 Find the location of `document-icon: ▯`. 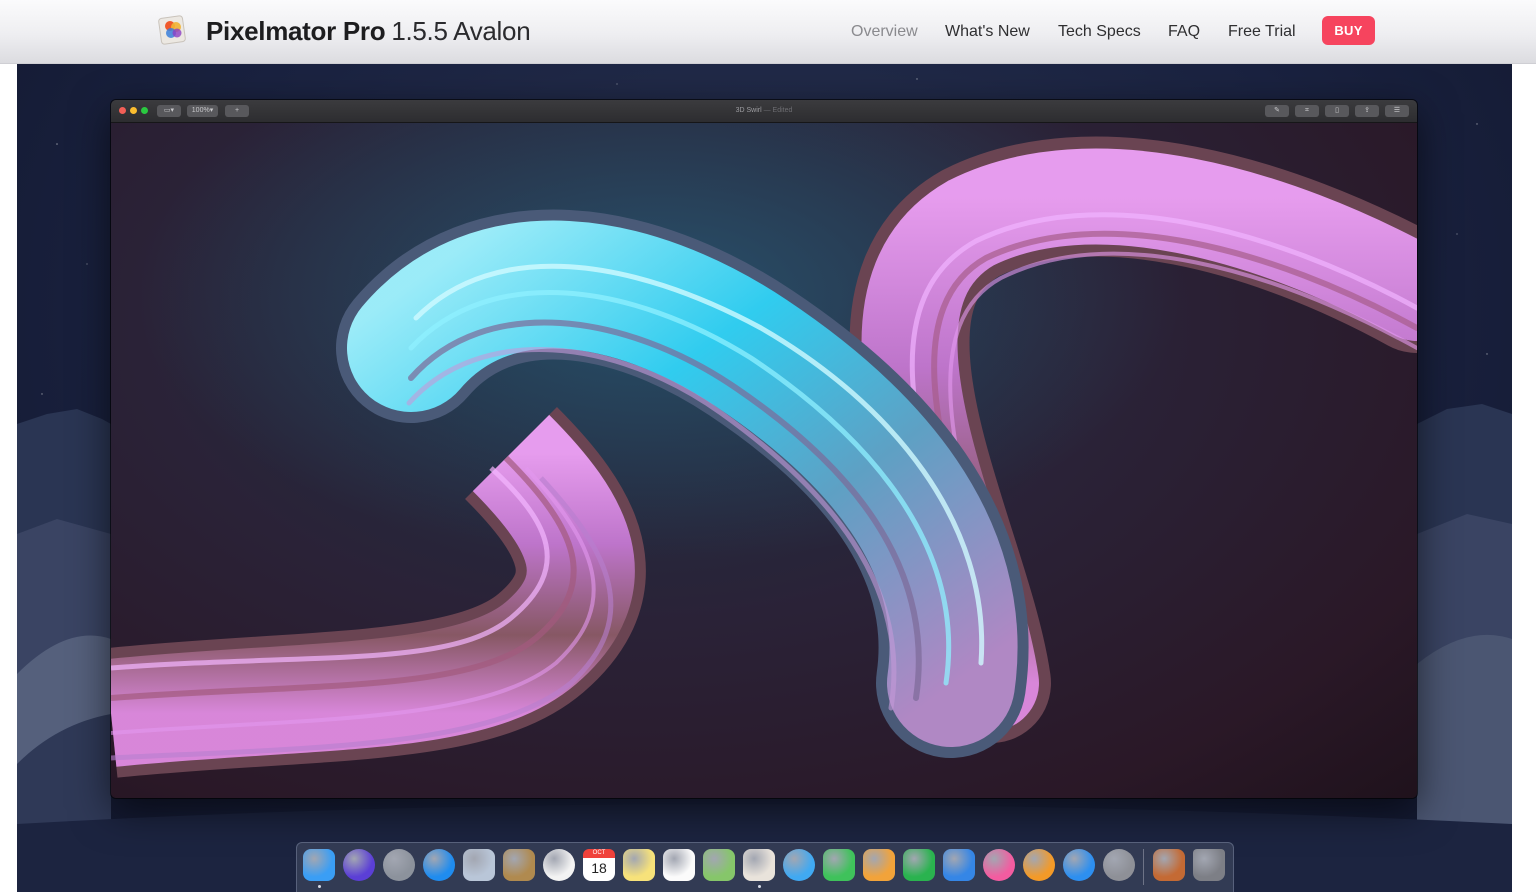

document-icon: ▯ is located at coordinates (1337, 111).